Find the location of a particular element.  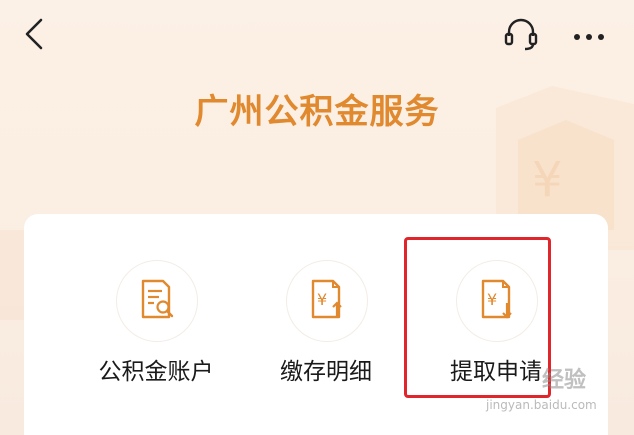

account-icon-wrap is located at coordinates (157, 301).